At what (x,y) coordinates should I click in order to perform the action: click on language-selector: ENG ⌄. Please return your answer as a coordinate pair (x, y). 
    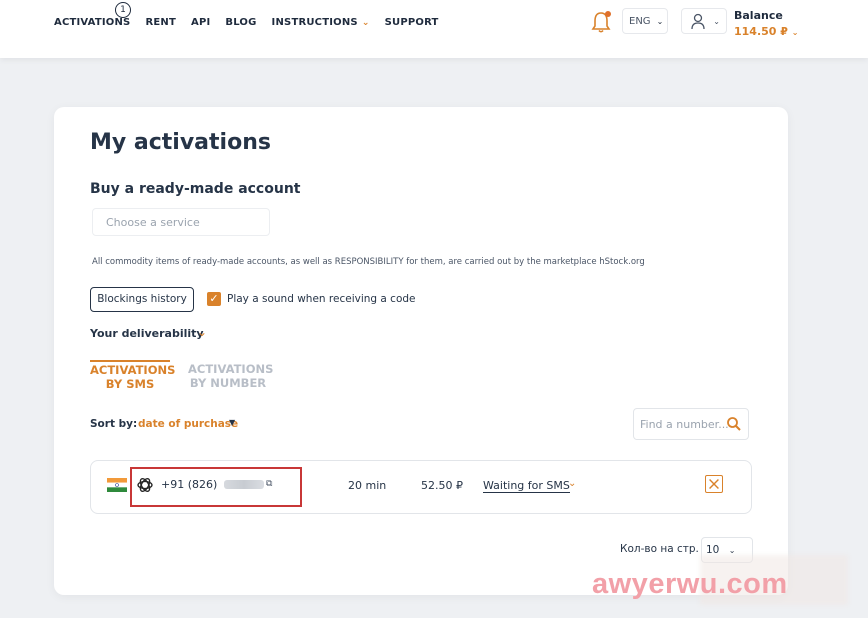
    Looking at the image, I should click on (645, 21).